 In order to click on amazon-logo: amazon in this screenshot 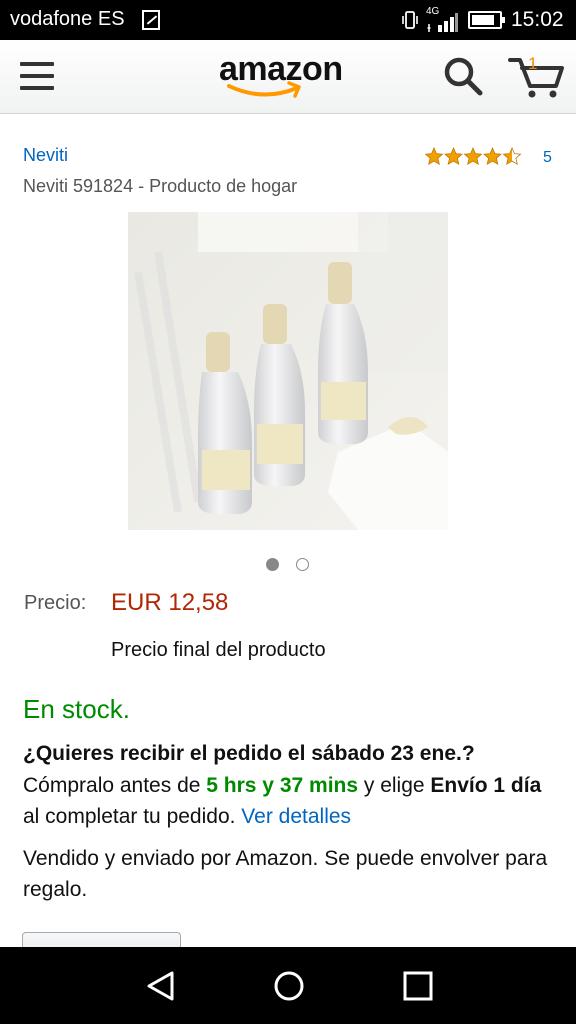, I will do `click(287, 76)`.